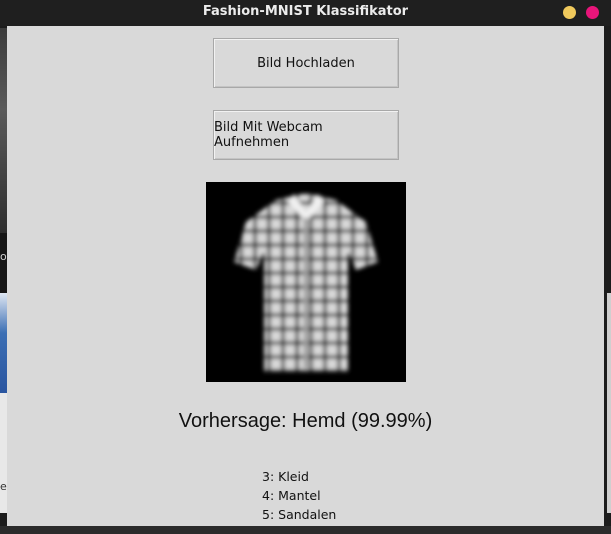 This screenshot has height=534, width=611. Describe the element at coordinates (299, 514) in the screenshot. I see `list-item: 5: Sandalen` at that location.